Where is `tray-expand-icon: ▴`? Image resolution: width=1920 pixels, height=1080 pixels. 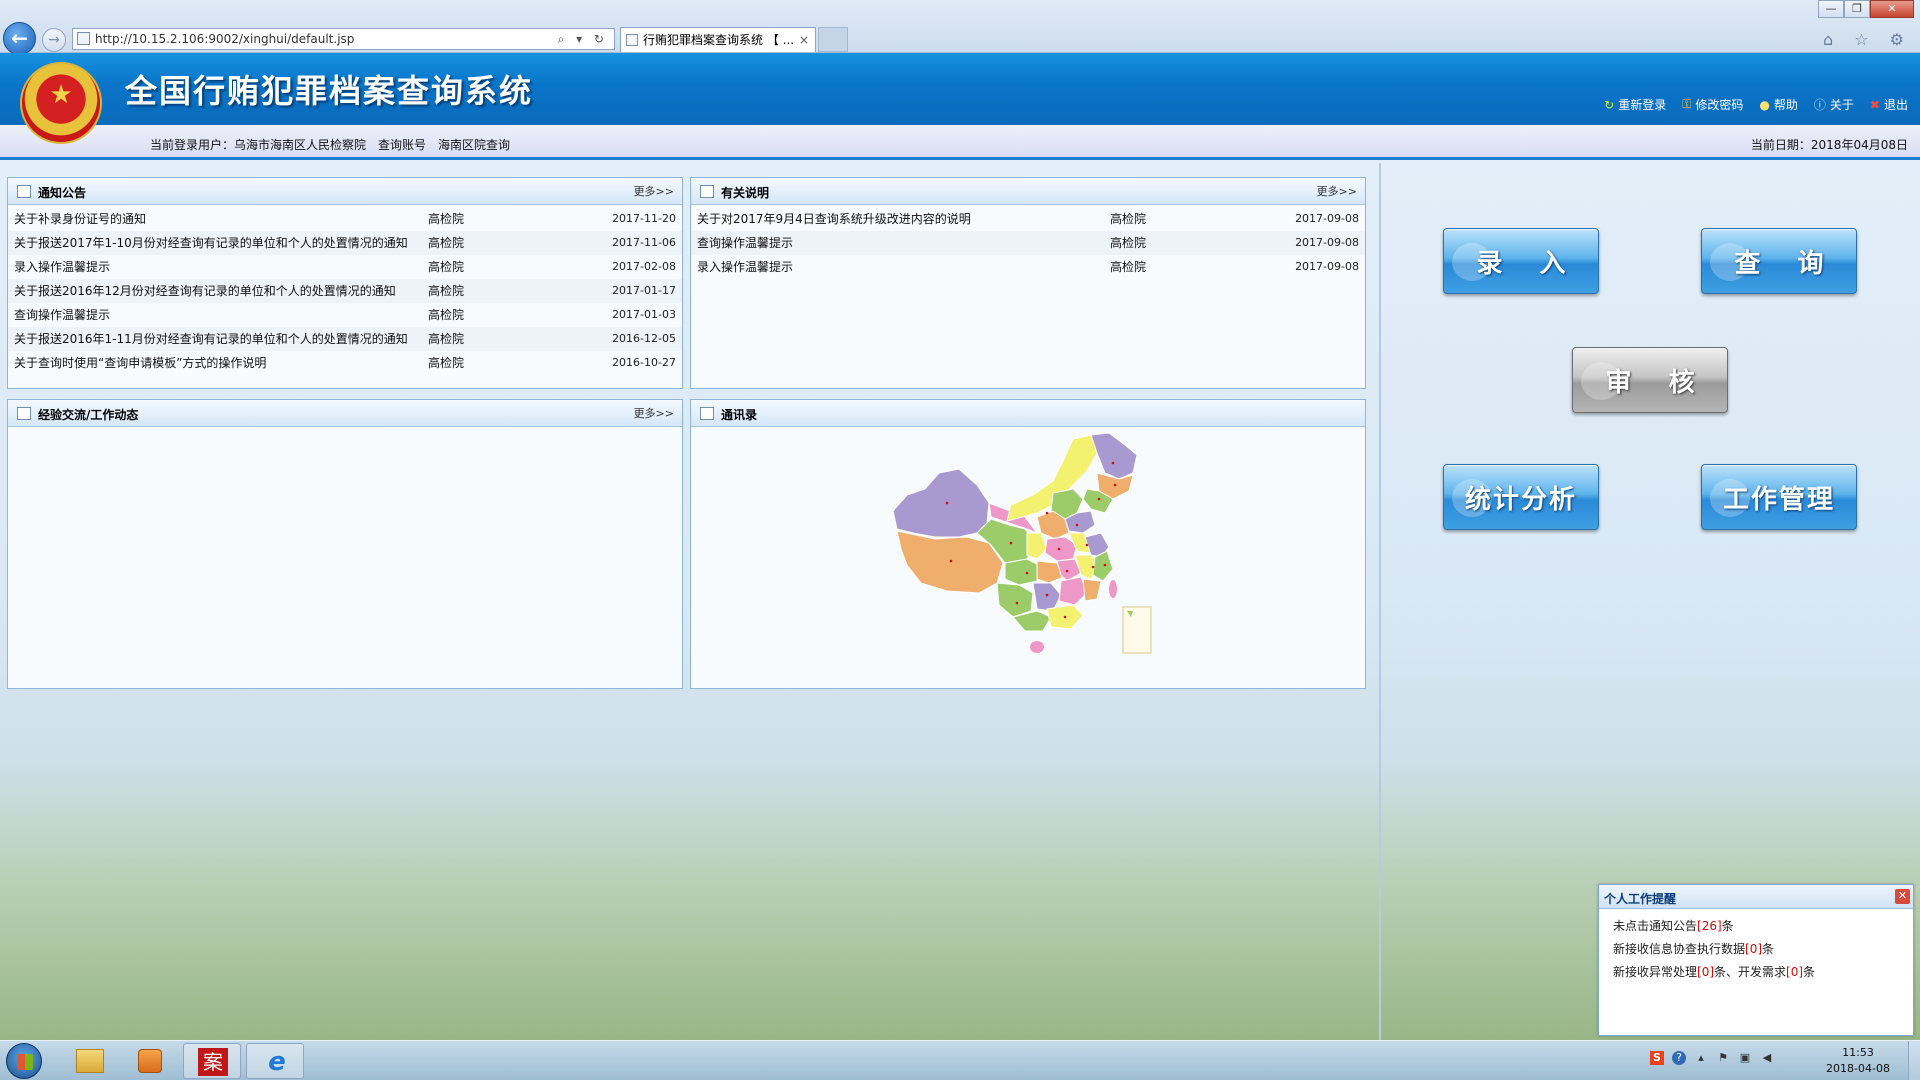
tray-expand-icon: ▴ is located at coordinates (1701, 1058).